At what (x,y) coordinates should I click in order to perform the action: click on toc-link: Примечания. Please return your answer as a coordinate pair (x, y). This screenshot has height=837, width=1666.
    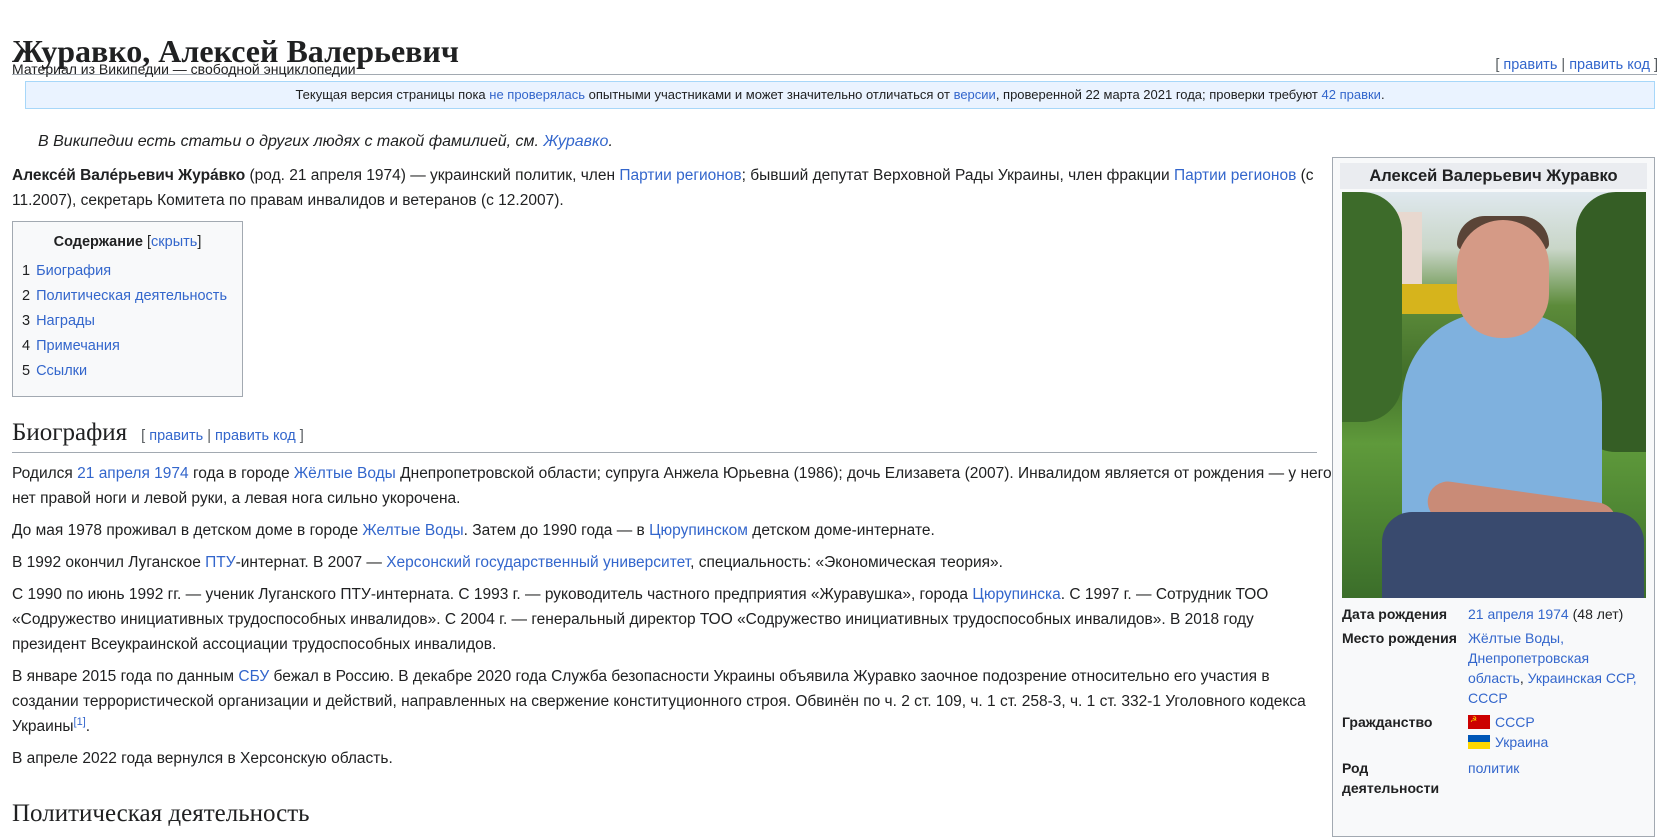
    Looking at the image, I should click on (78, 346).